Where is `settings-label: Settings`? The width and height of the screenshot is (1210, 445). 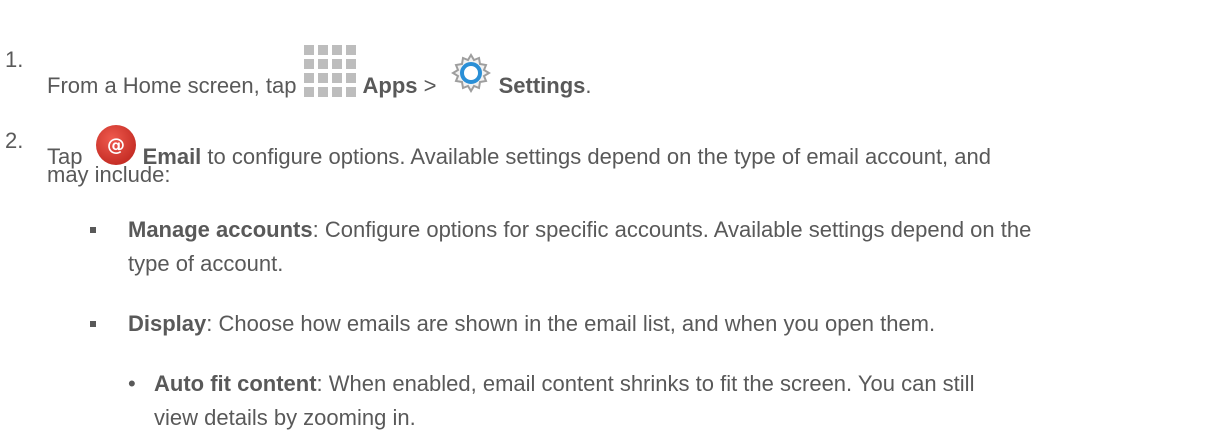
settings-label: Settings is located at coordinates (542, 85).